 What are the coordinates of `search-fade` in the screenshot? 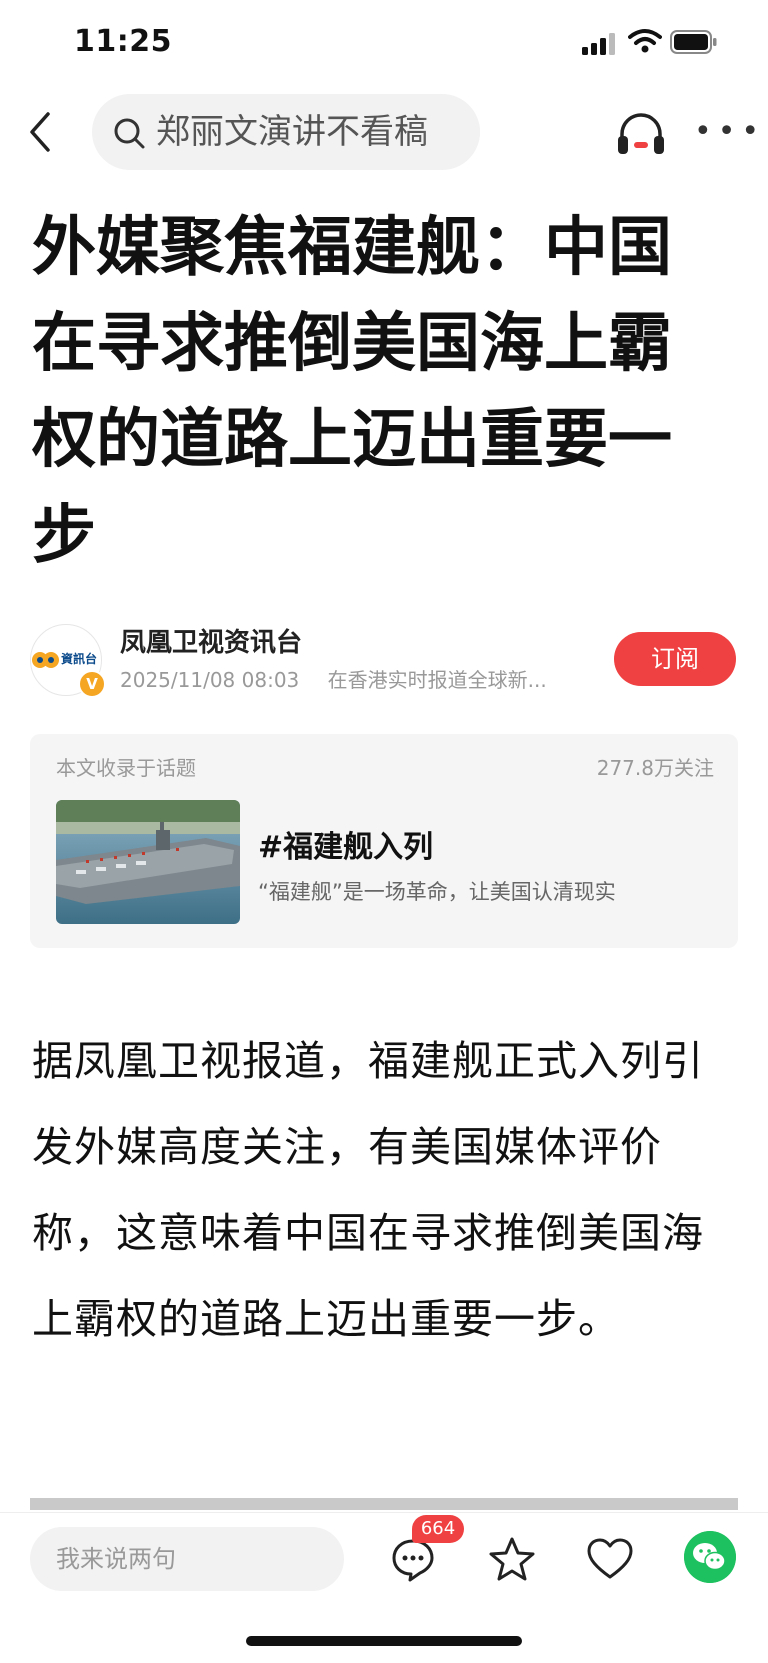 It's located at (450, 132).